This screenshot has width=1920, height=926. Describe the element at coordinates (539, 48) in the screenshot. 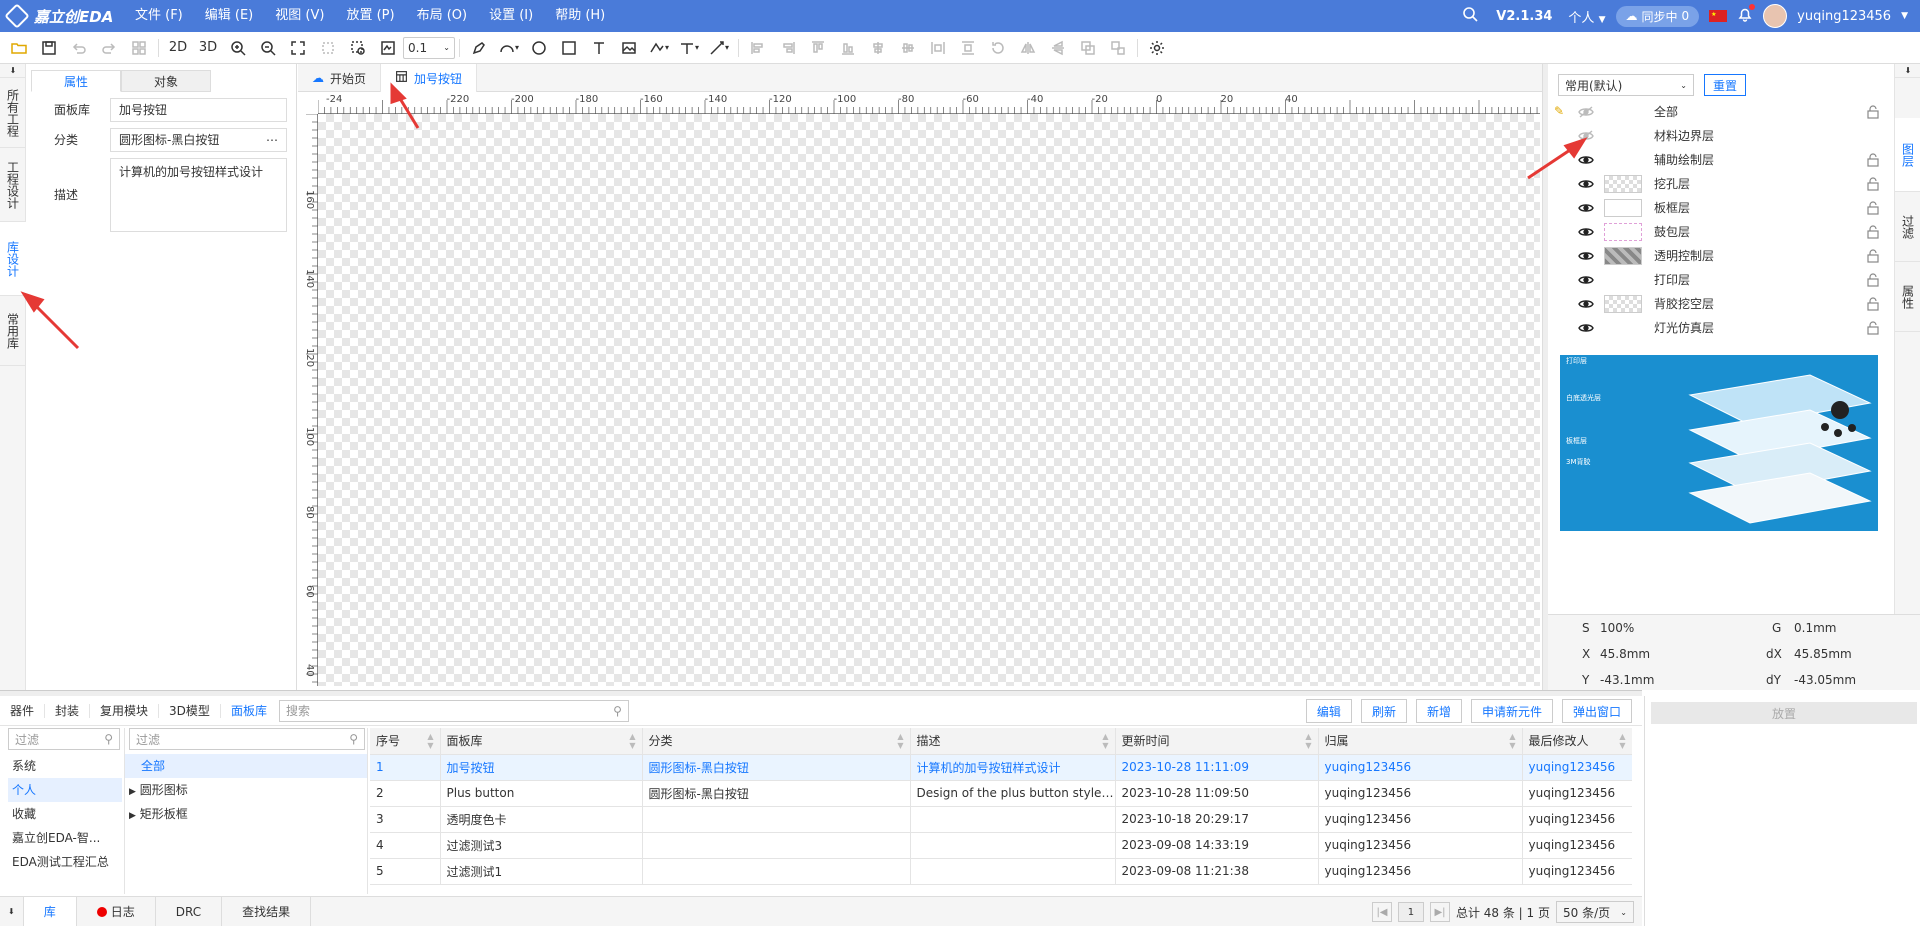

I see `circle-tool-icon` at that location.